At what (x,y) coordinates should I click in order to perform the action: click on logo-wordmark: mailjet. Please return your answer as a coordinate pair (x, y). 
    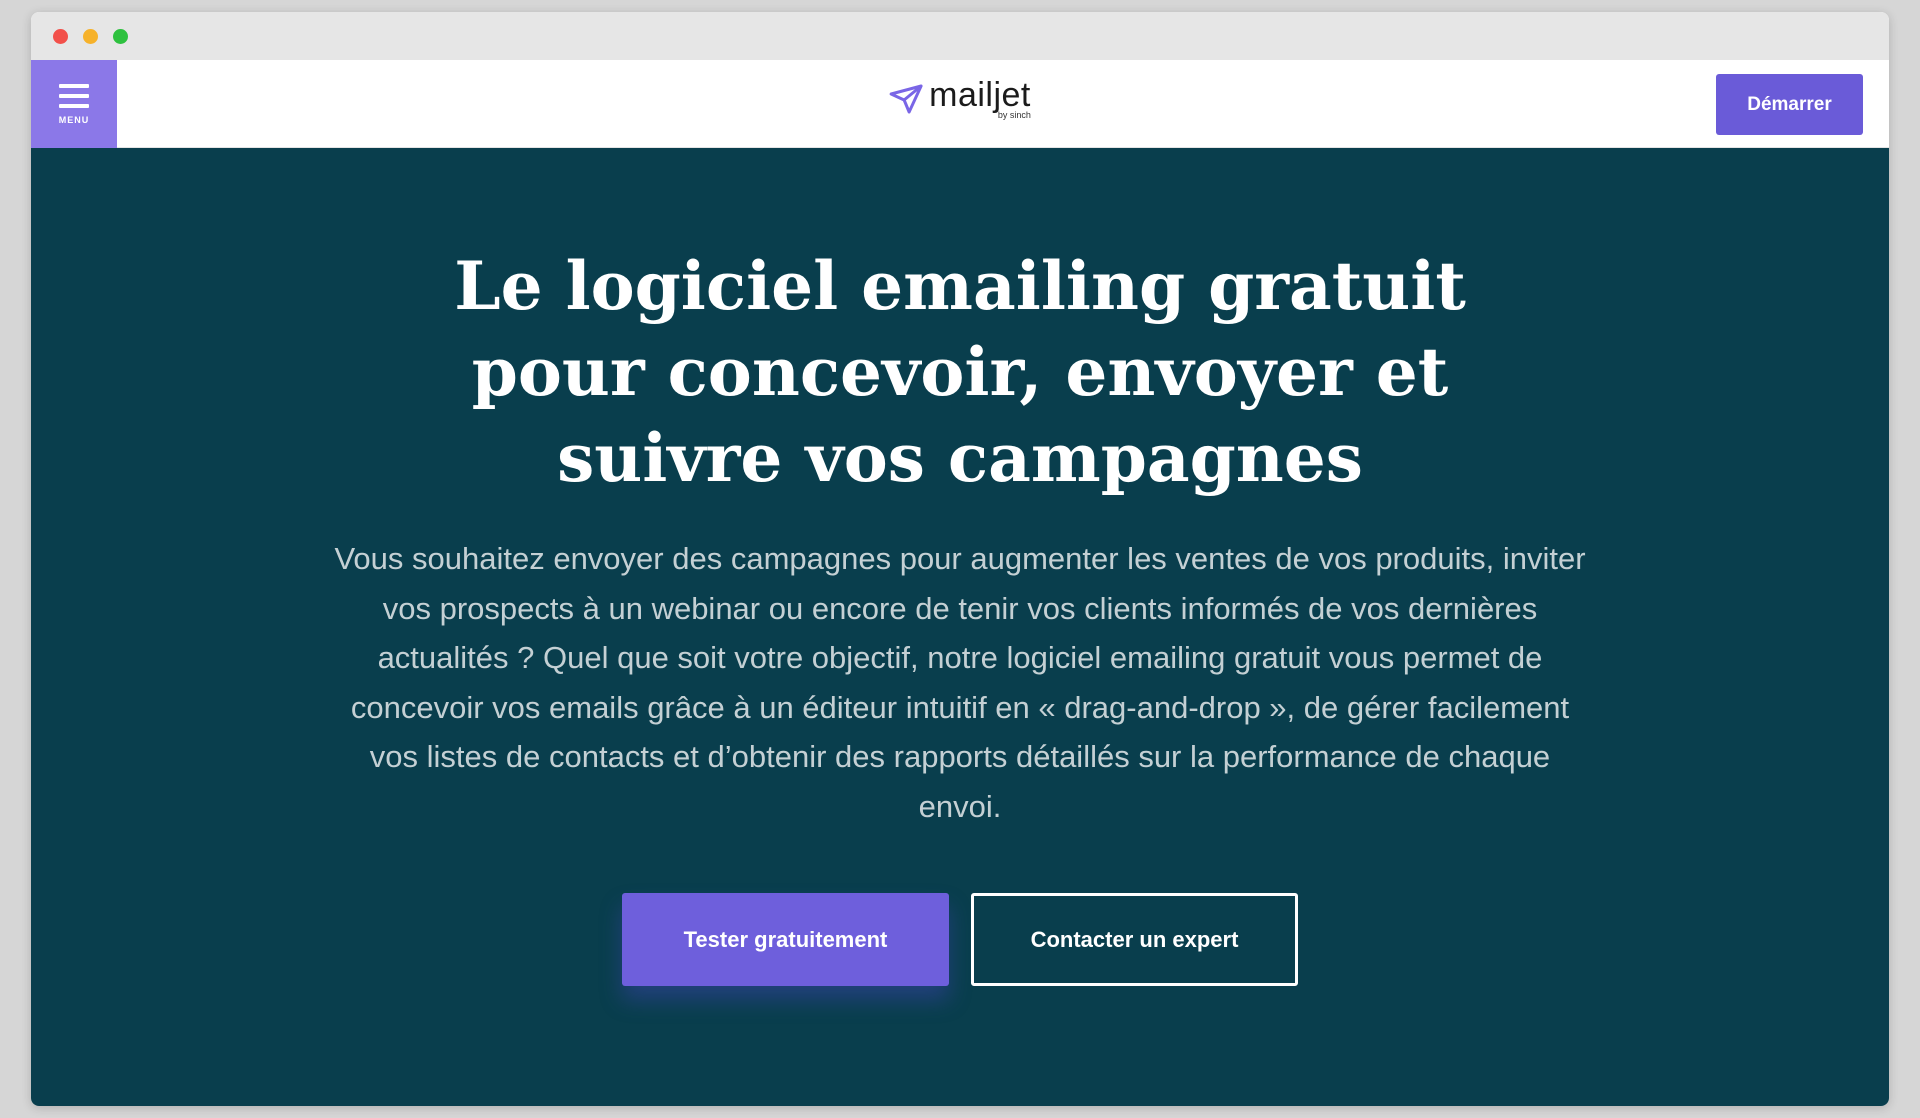
    Looking at the image, I should click on (980, 95).